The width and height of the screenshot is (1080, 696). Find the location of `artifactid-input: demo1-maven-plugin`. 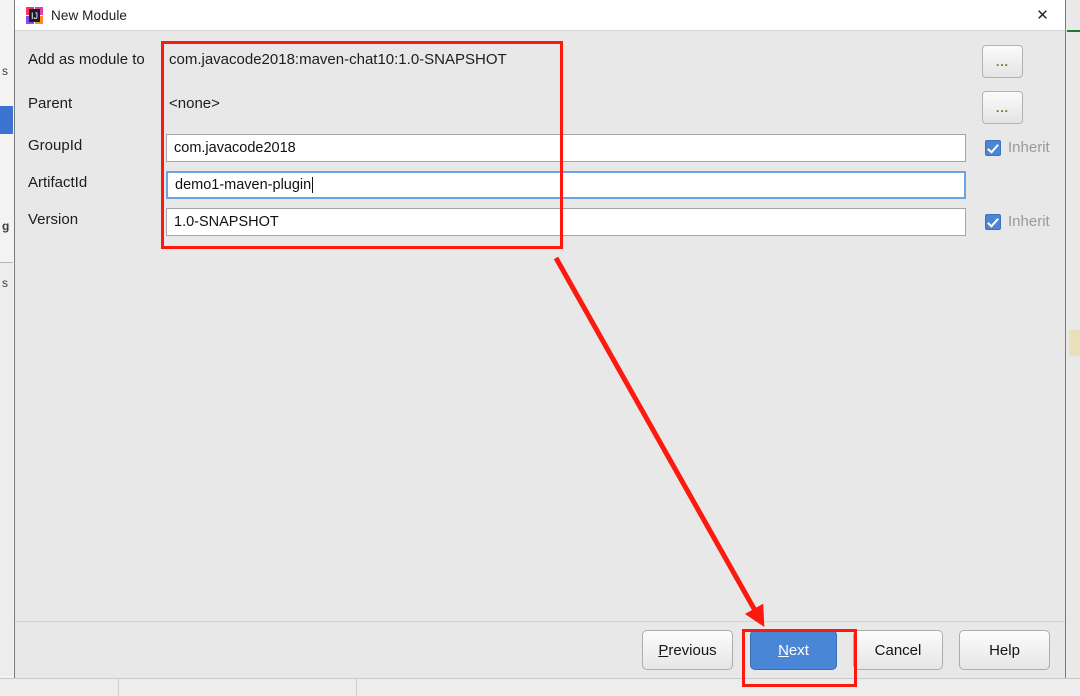

artifactid-input: demo1-maven-plugin is located at coordinates (566, 185).